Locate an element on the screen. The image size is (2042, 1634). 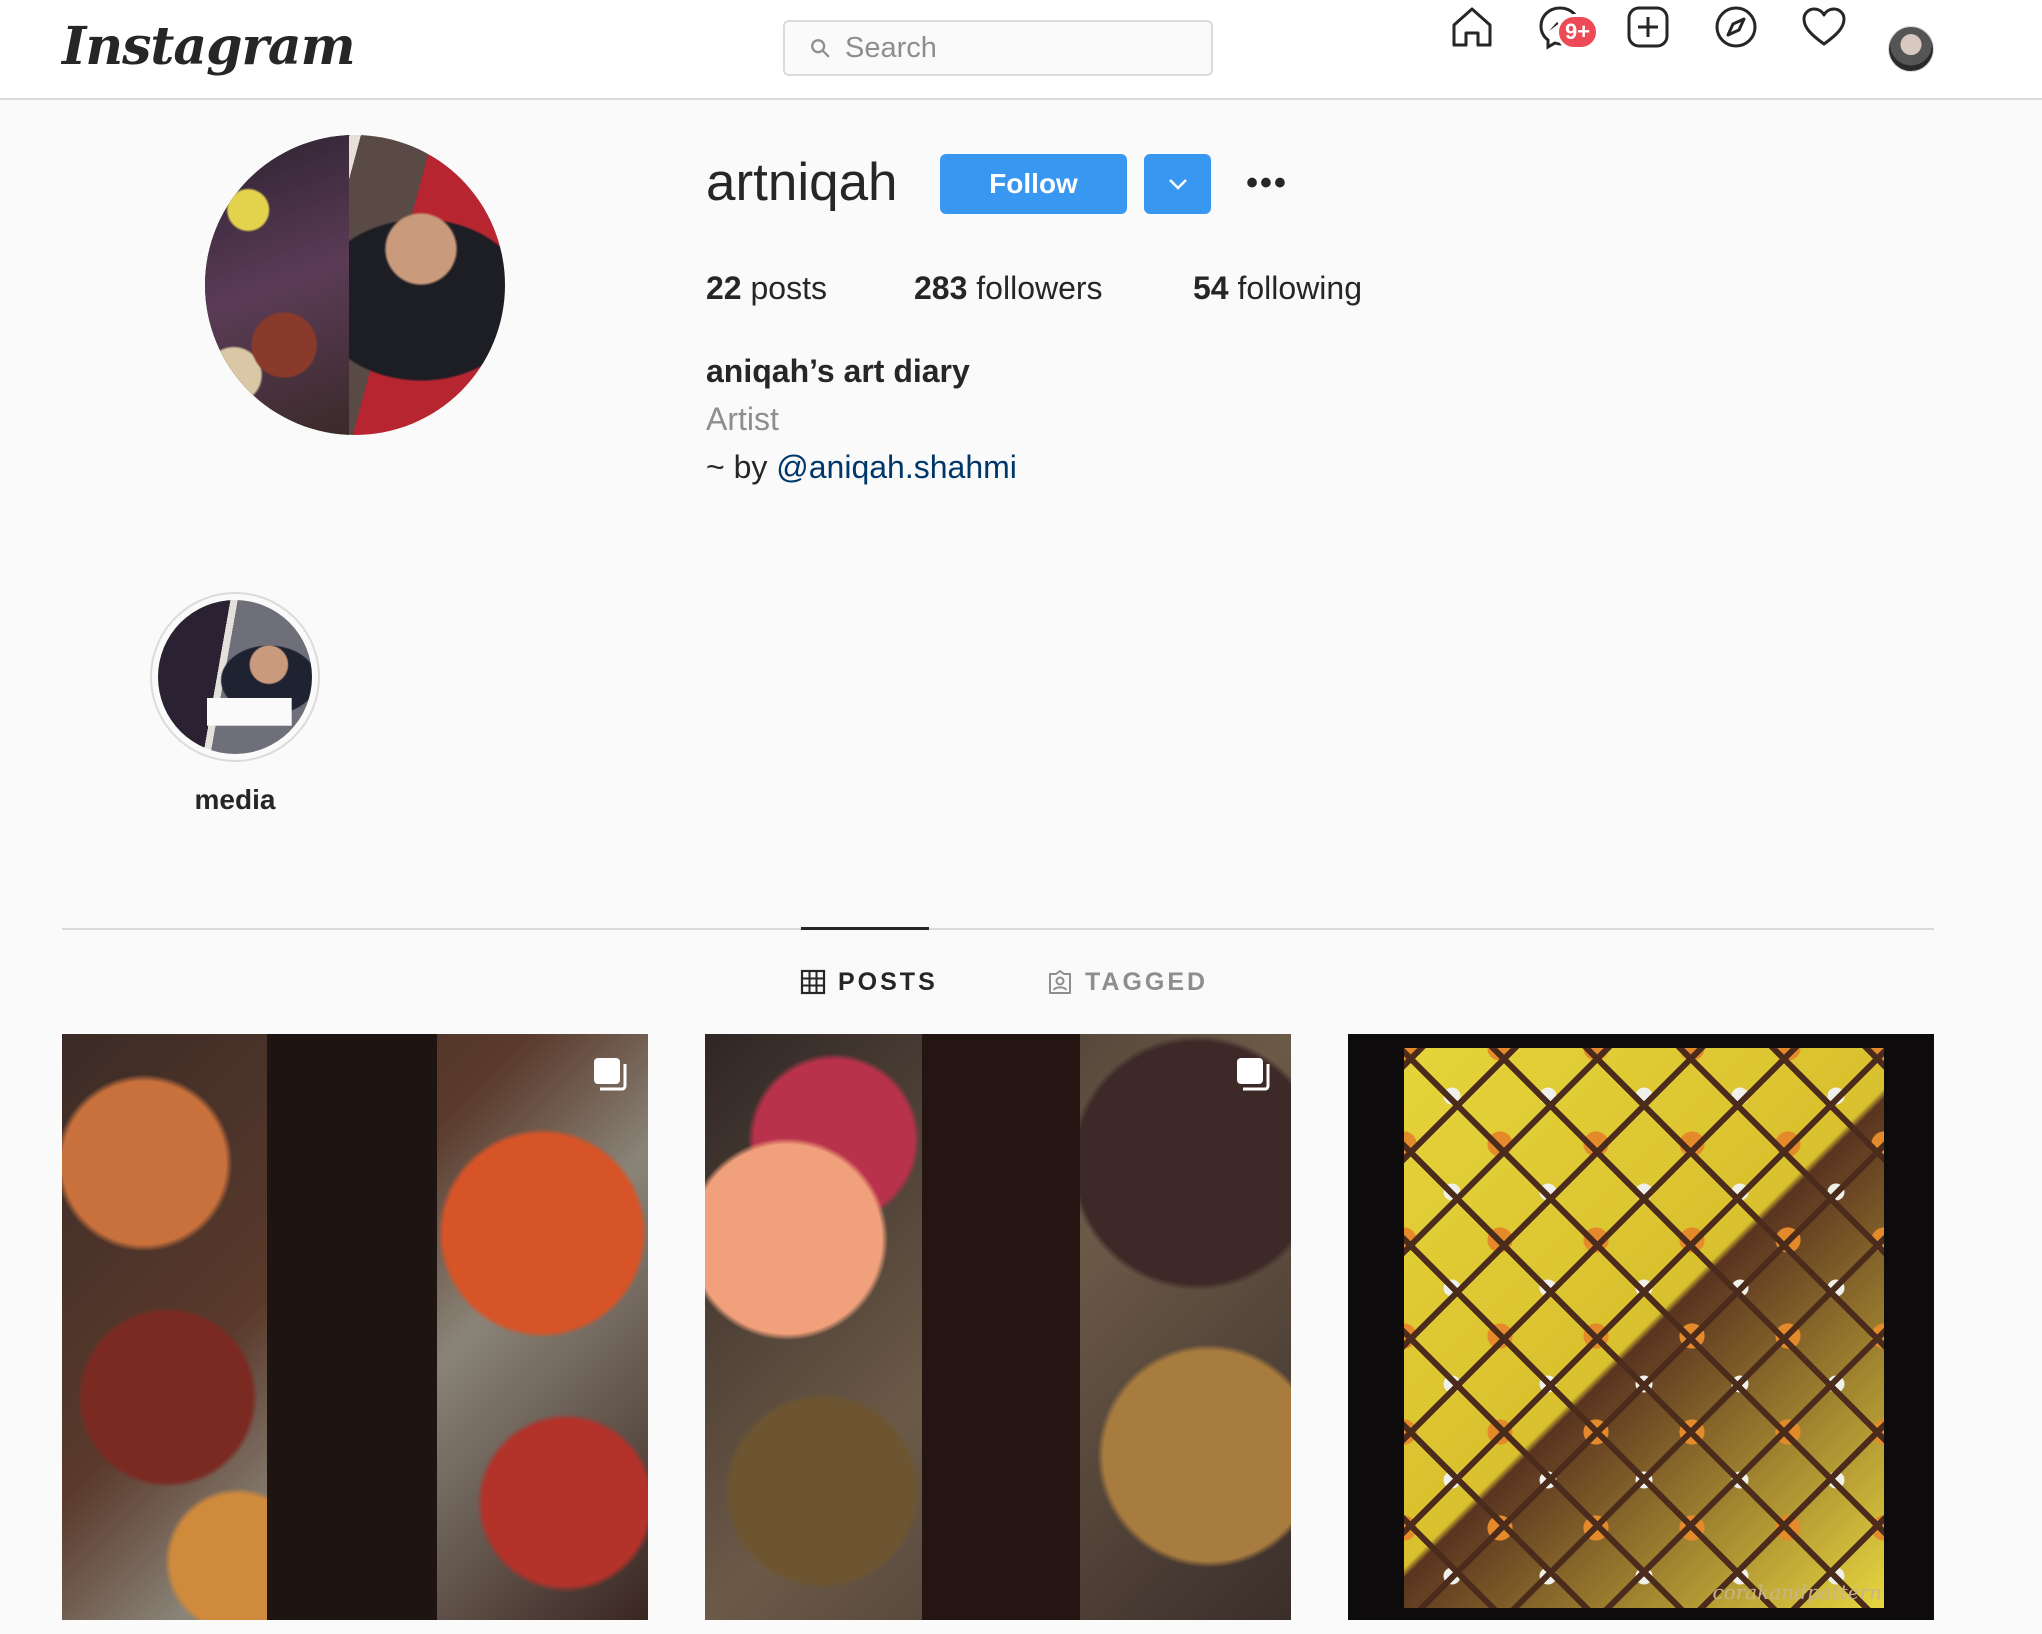
tab-posts: POSTS is located at coordinates (869, 982).